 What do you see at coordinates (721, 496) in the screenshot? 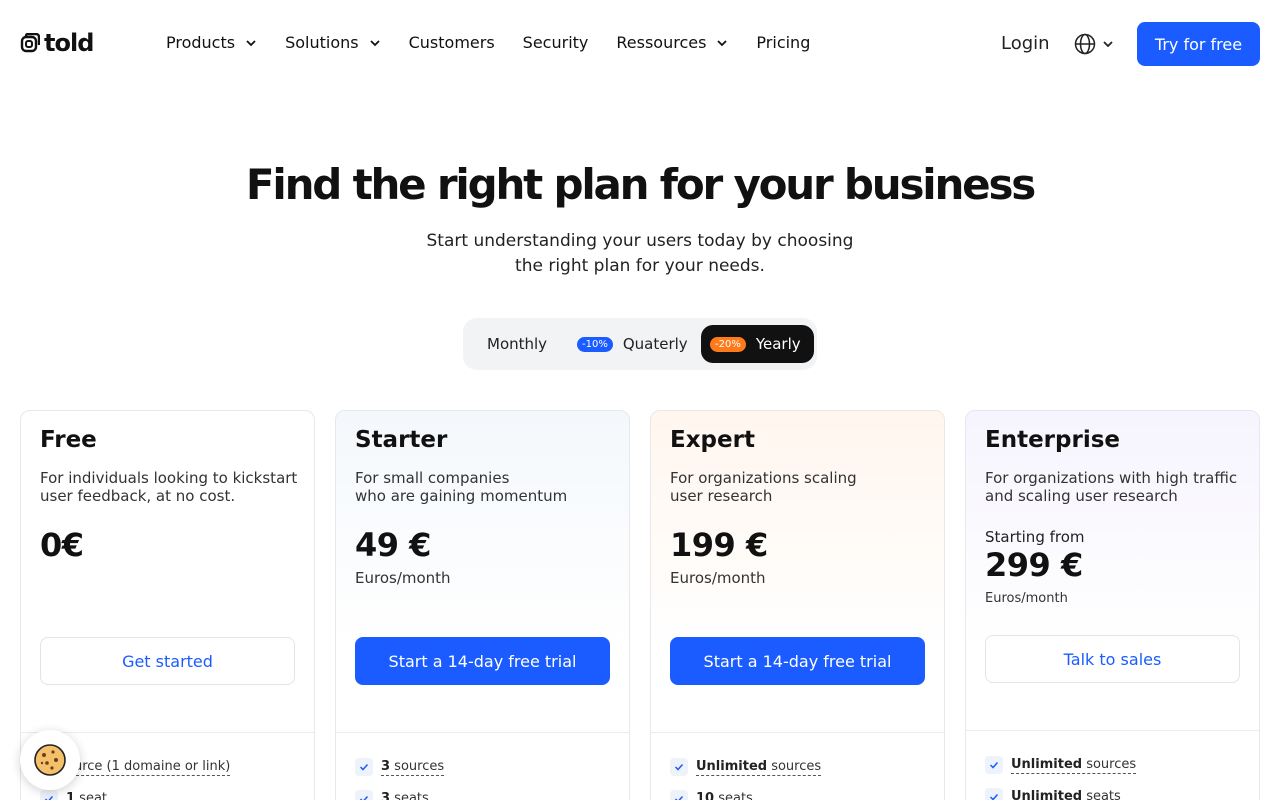
I see `plan-description-line: user research` at bounding box center [721, 496].